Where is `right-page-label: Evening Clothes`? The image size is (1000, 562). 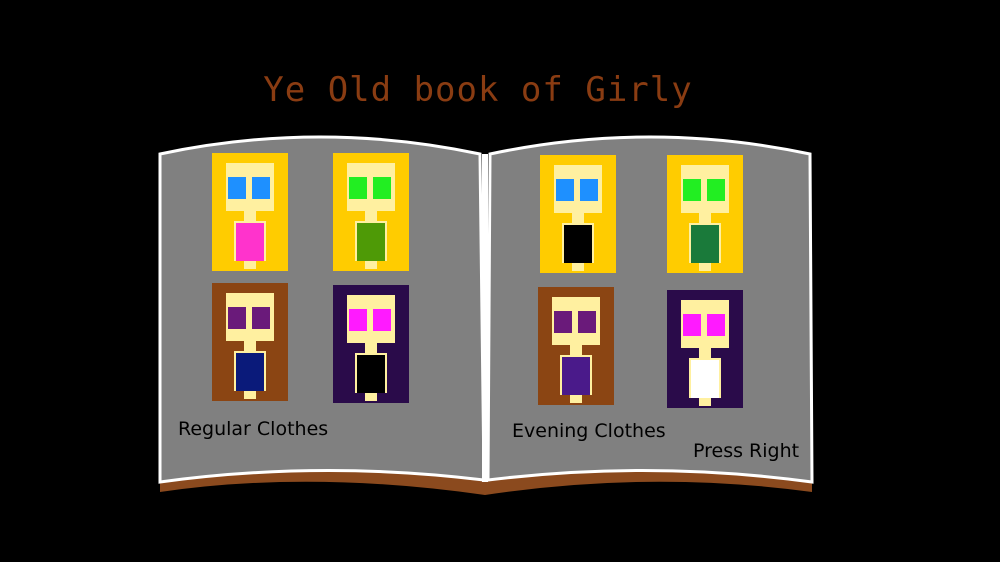
right-page-label: Evening Clothes is located at coordinates (589, 431).